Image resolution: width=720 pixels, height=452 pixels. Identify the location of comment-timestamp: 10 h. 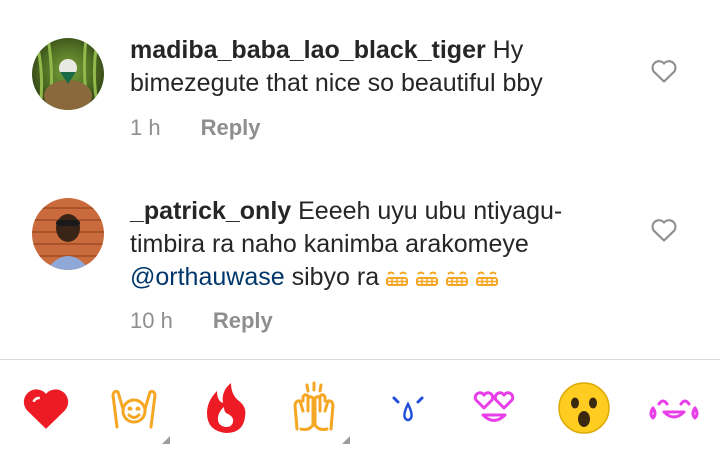
(151, 320).